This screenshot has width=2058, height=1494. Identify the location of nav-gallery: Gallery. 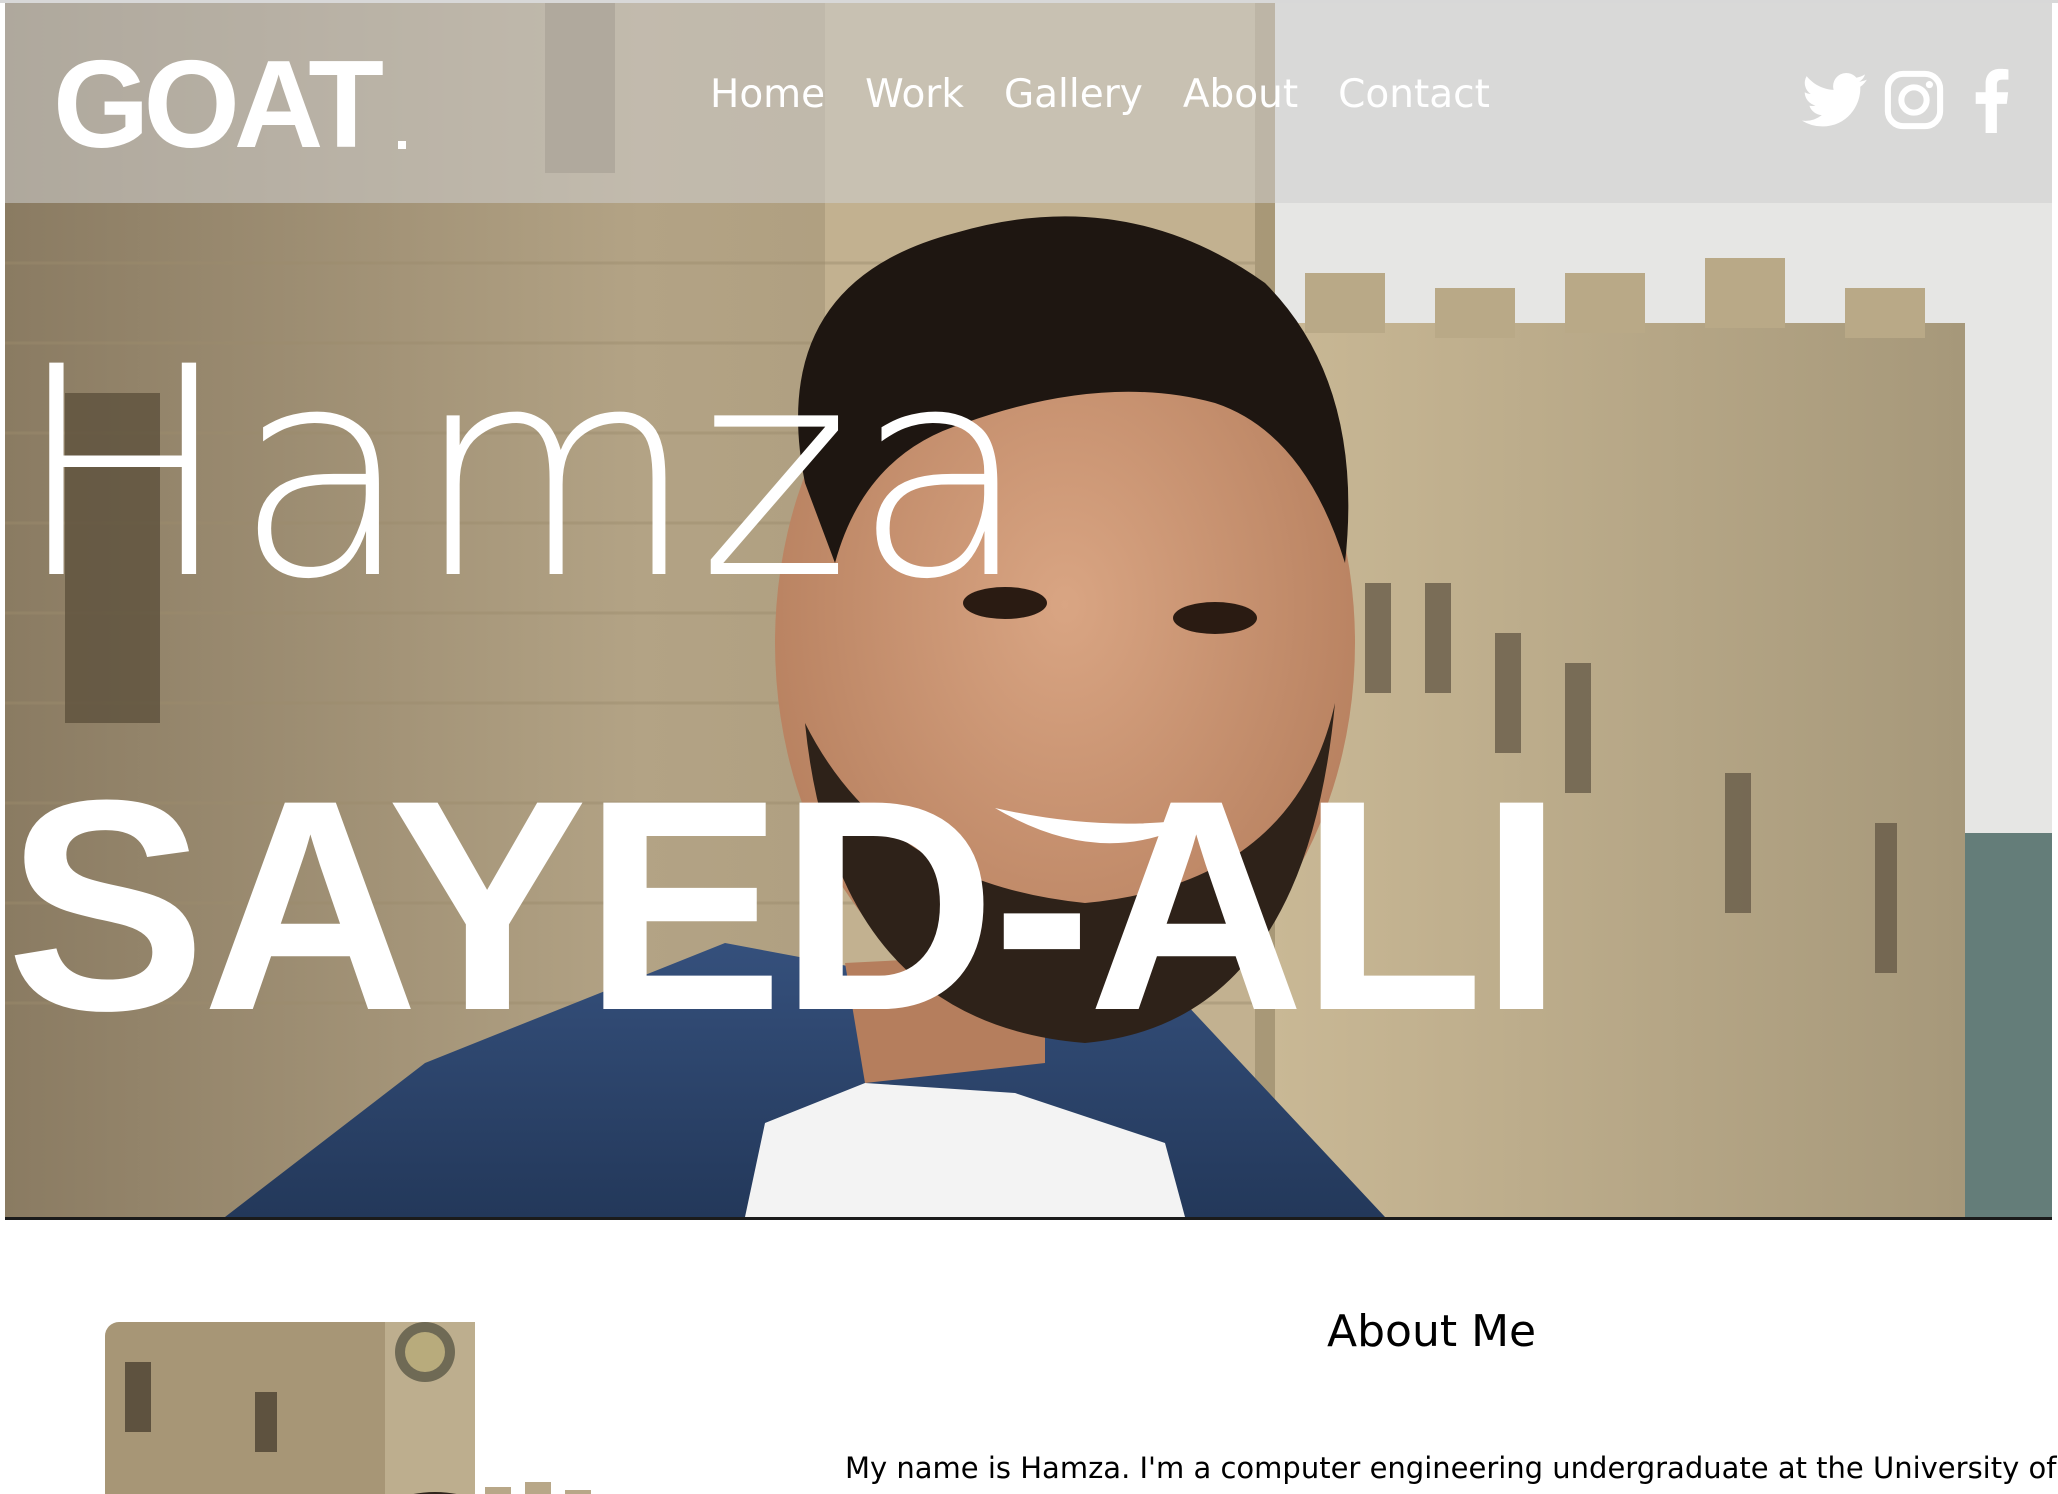
(1073, 94).